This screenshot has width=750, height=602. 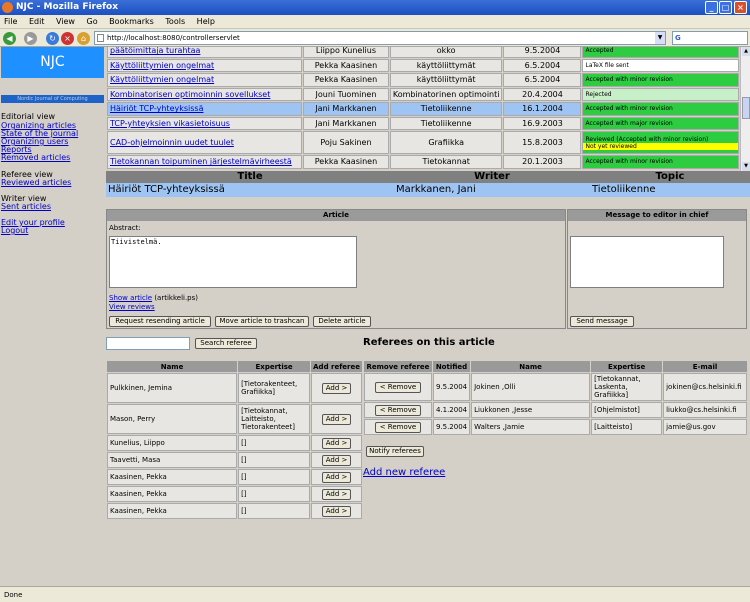 What do you see at coordinates (740, 7) in the screenshot?
I see `close-button: ×` at bounding box center [740, 7].